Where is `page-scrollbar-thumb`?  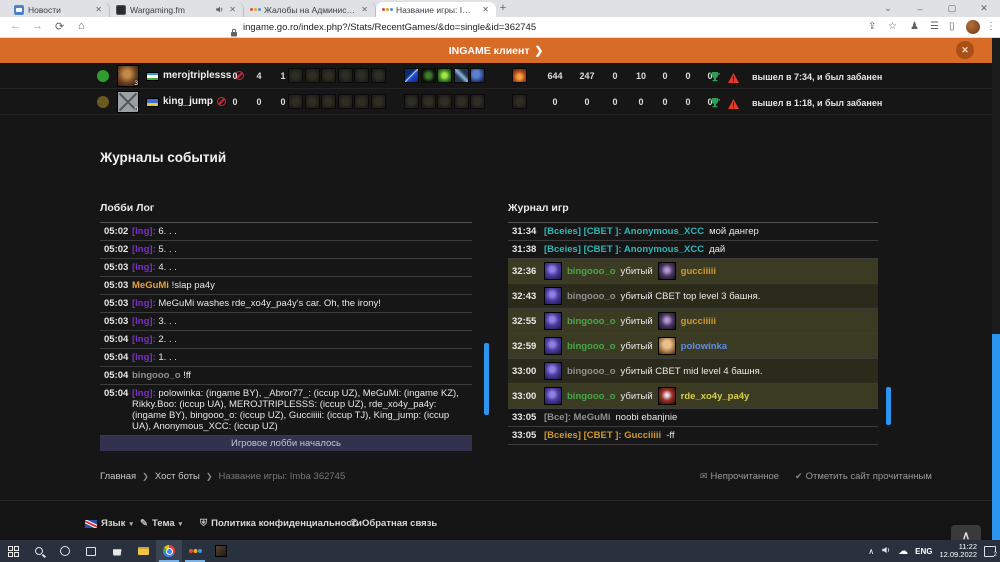 page-scrollbar-thumb is located at coordinates (996, 437).